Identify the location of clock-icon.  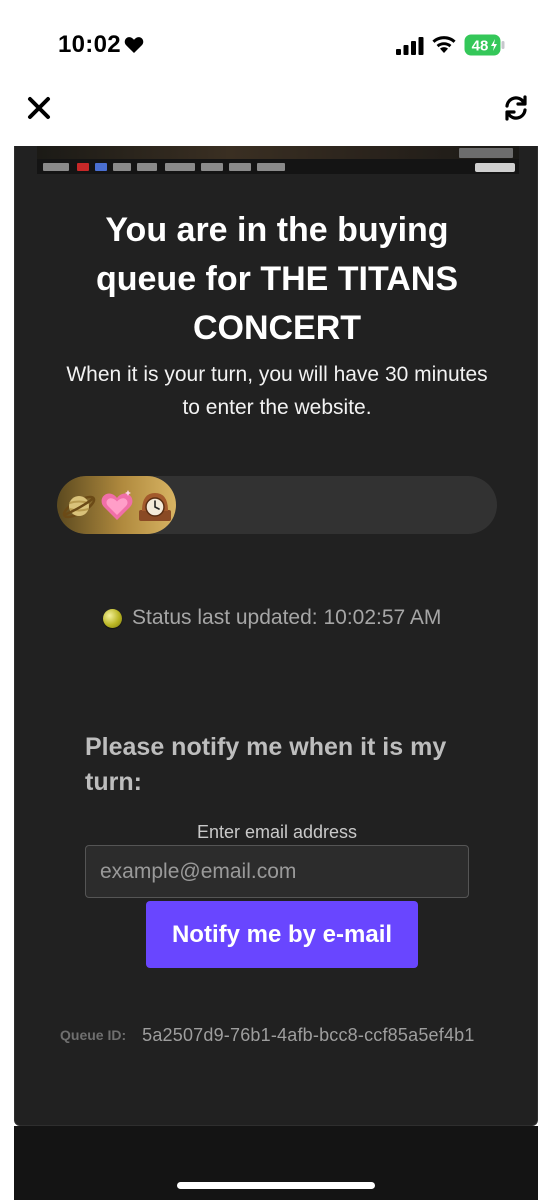
(155, 507).